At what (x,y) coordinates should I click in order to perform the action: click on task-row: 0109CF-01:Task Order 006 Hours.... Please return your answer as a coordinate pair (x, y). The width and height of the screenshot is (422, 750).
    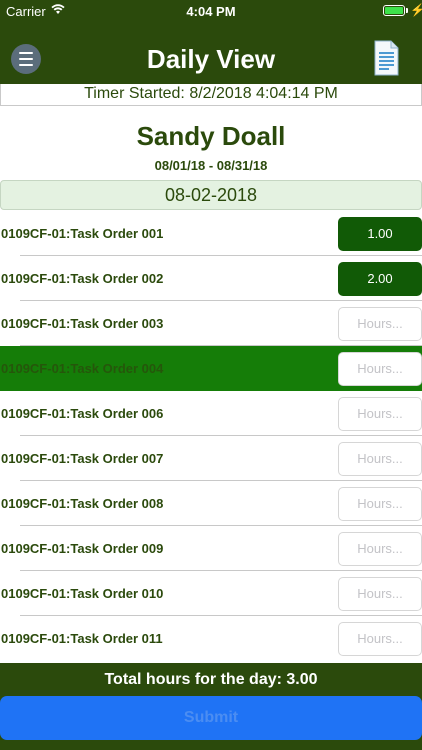
    Looking at the image, I should click on (211, 413).